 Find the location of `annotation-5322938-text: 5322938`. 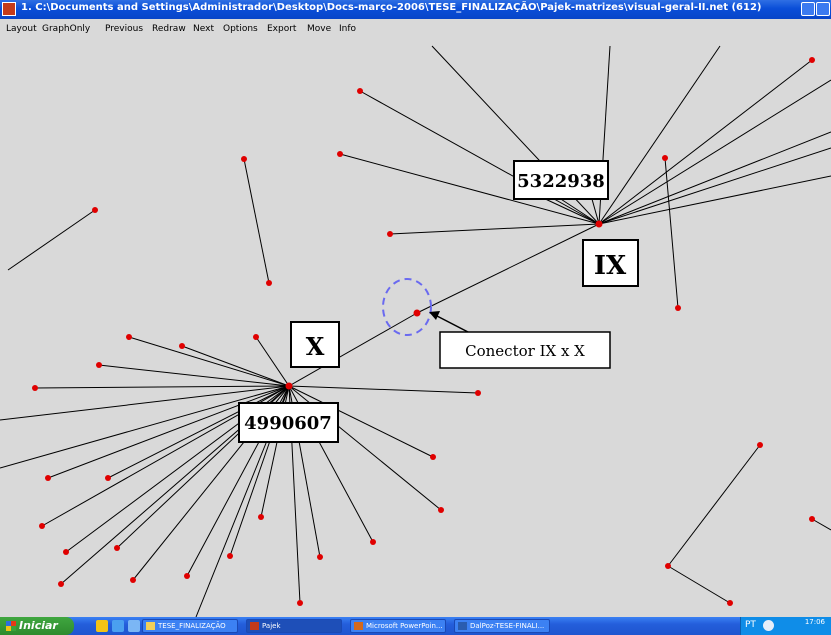

annotation-5322938-text: 5322938 is located at coordinates (561, 181).